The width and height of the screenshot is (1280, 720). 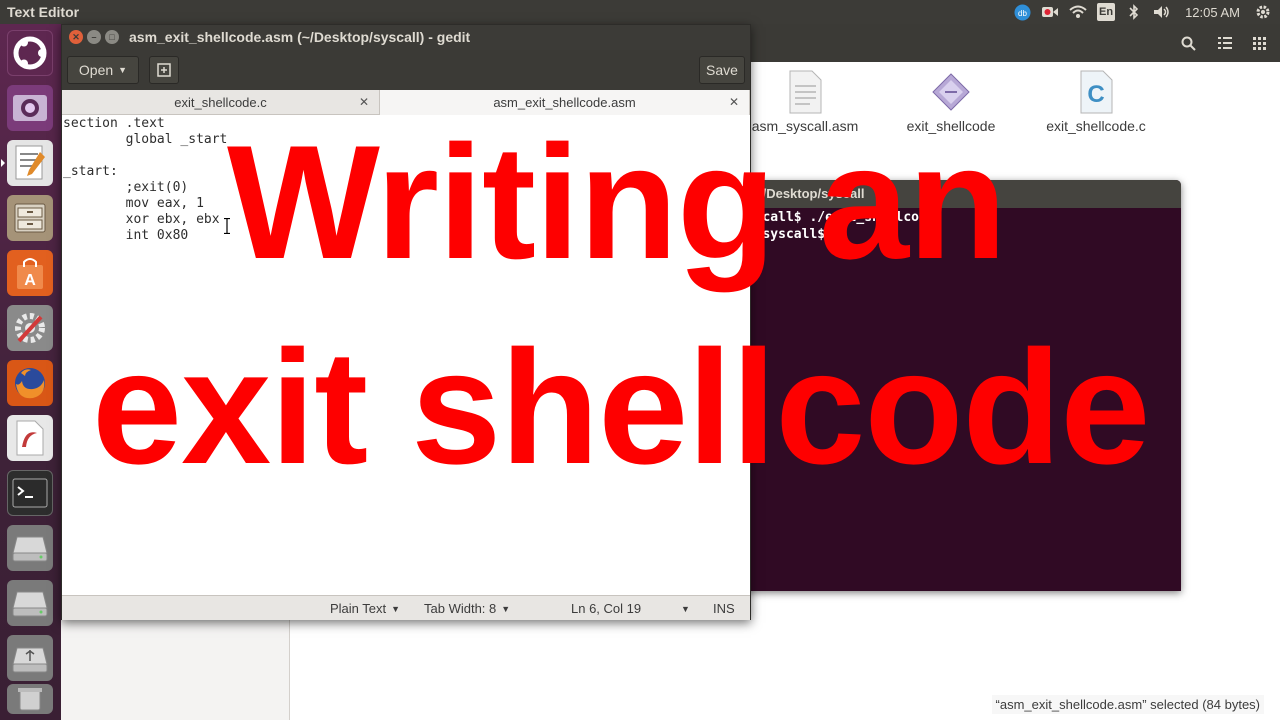 I want to click on launcher-text-editor, so click(x=27, y=163).